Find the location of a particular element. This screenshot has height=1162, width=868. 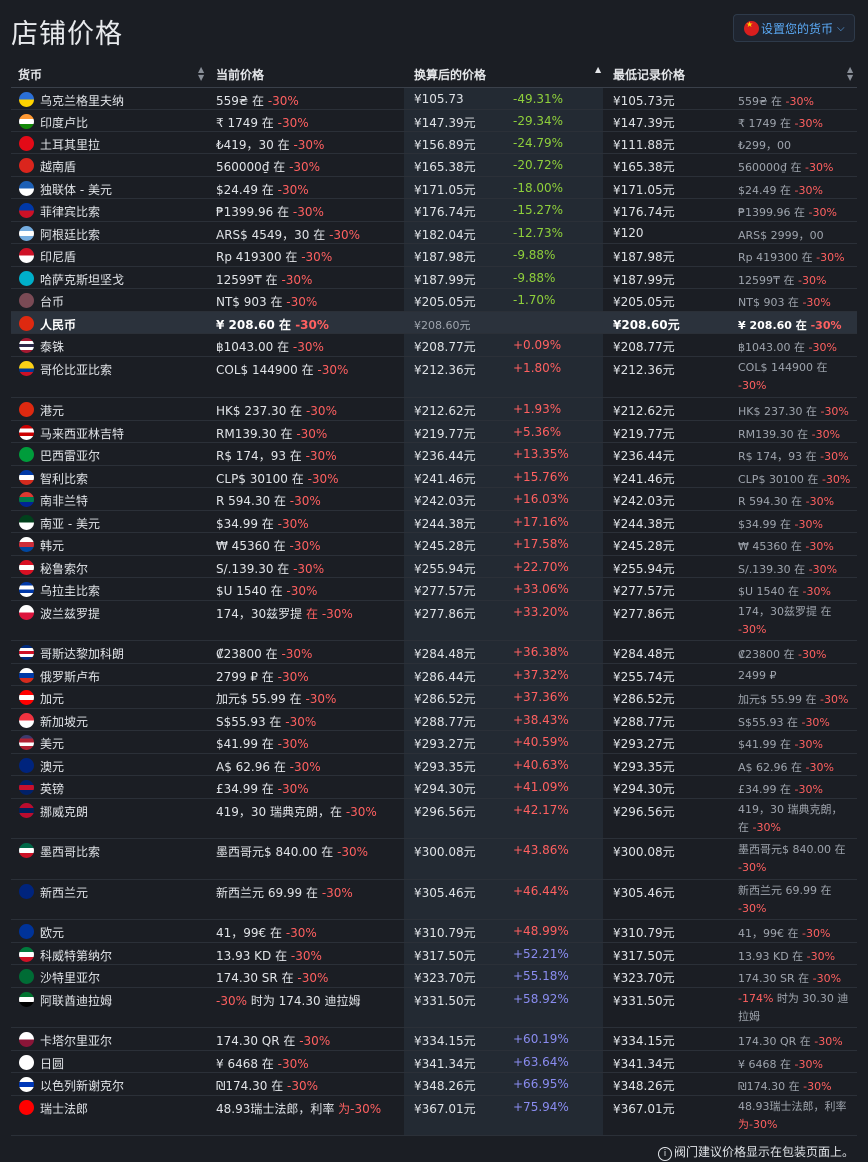

converted-price: ¥348.26元 is located at coordinates (445, 1086).